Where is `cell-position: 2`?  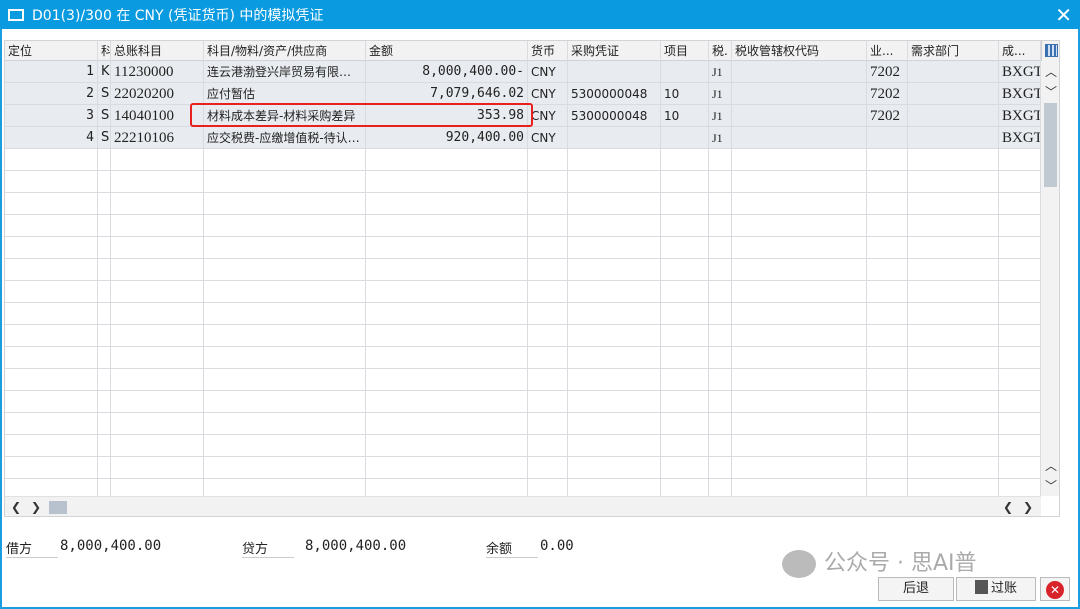
cell-position: 2 is located at coordinates (51, 94).